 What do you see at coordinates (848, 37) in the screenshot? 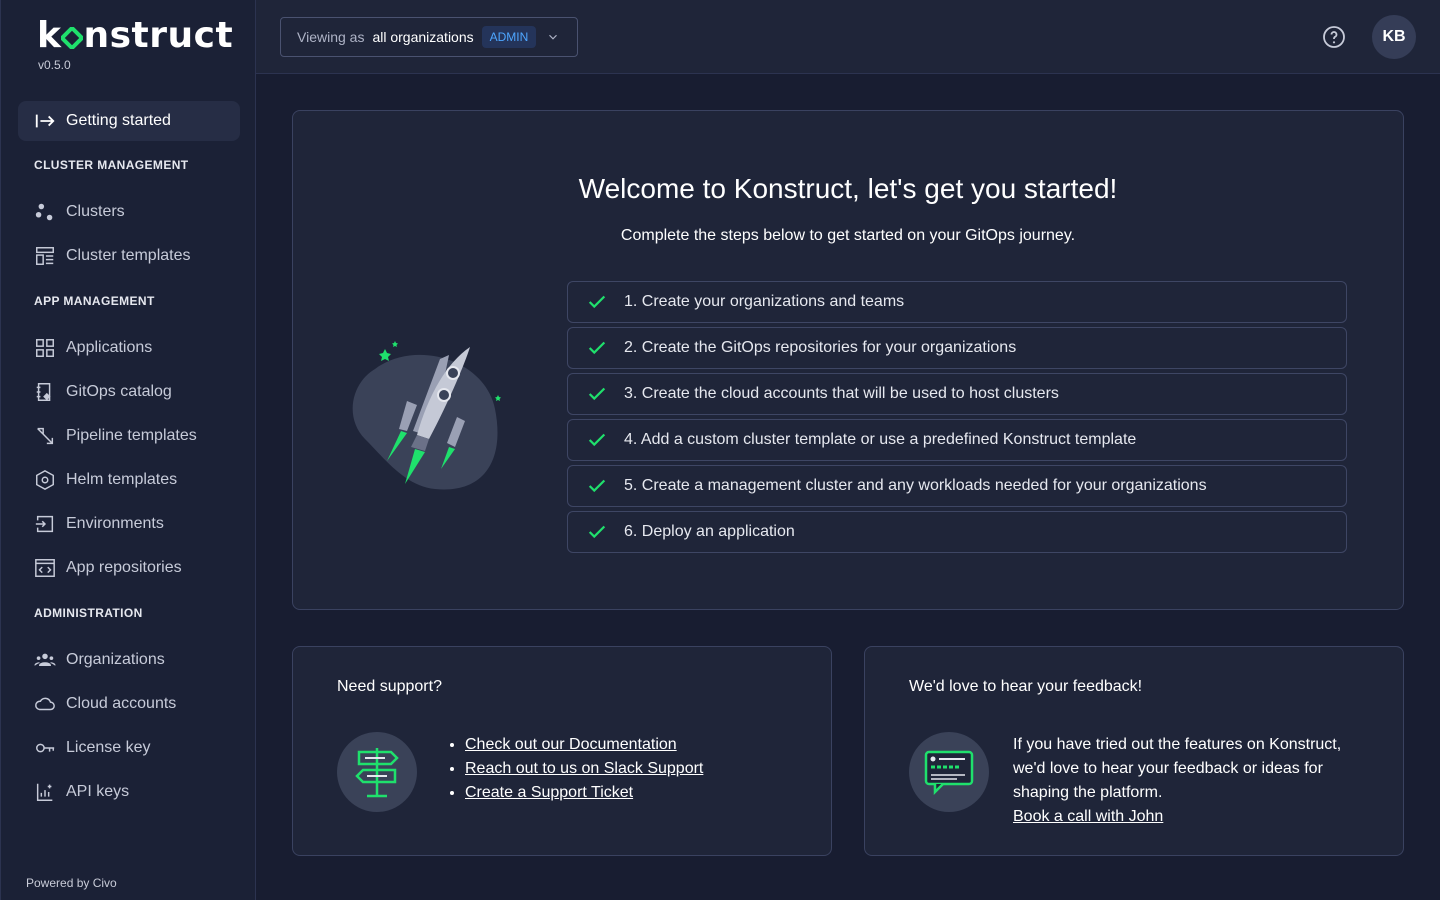
I see `top-bar: Viewing as all organizations ADMIN KB` at bounding box center [848, 37].